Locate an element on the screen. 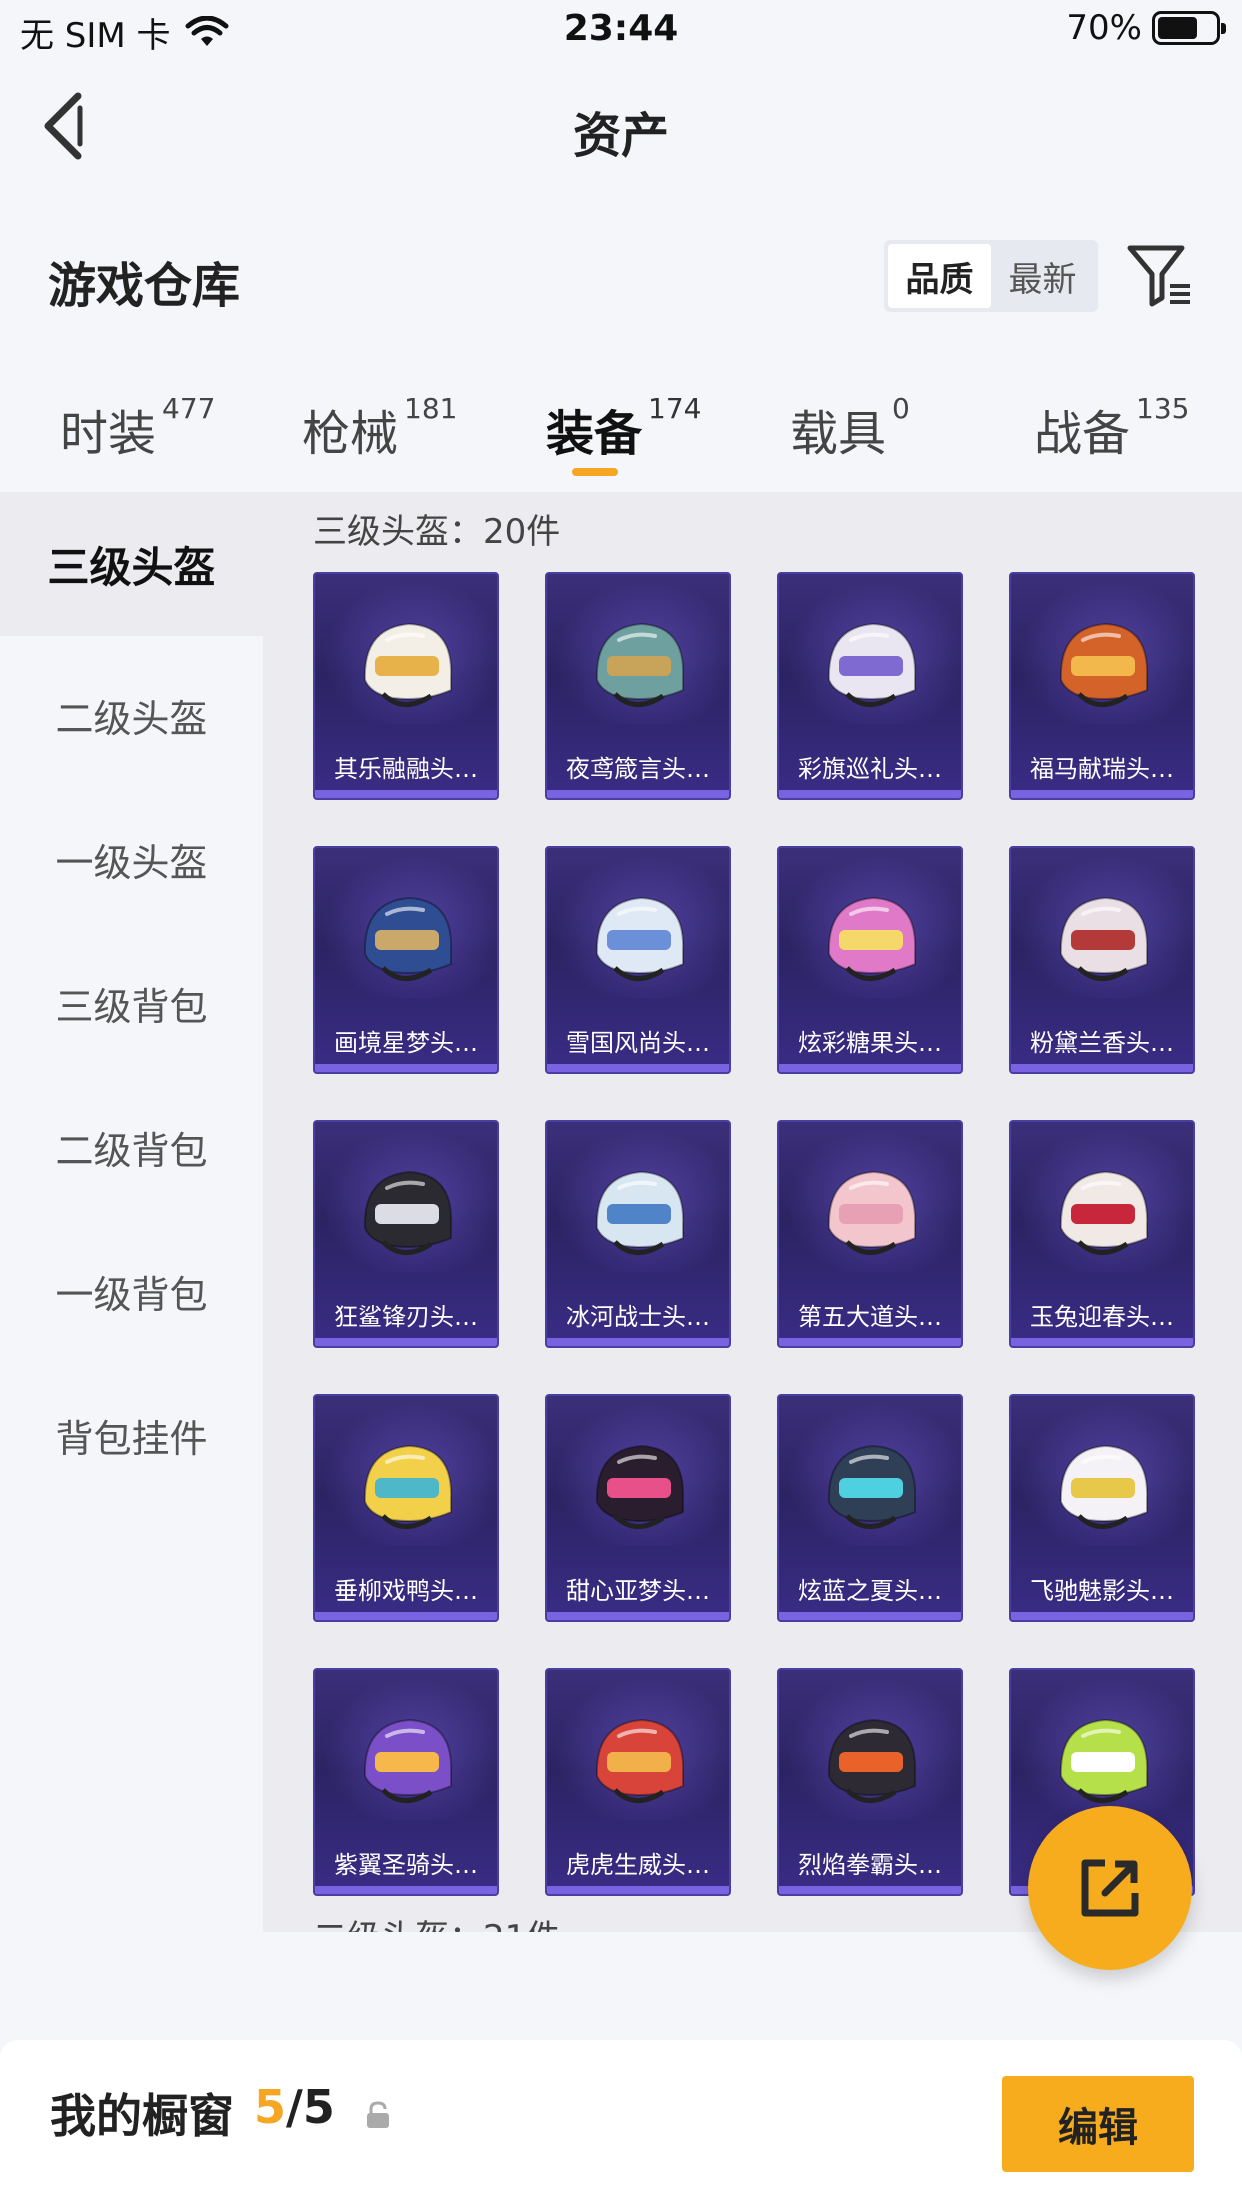 The image size is (1242, 2208). sidebar-item-level2-helmet: 二级头盔 is located at coordinates (131, 715).